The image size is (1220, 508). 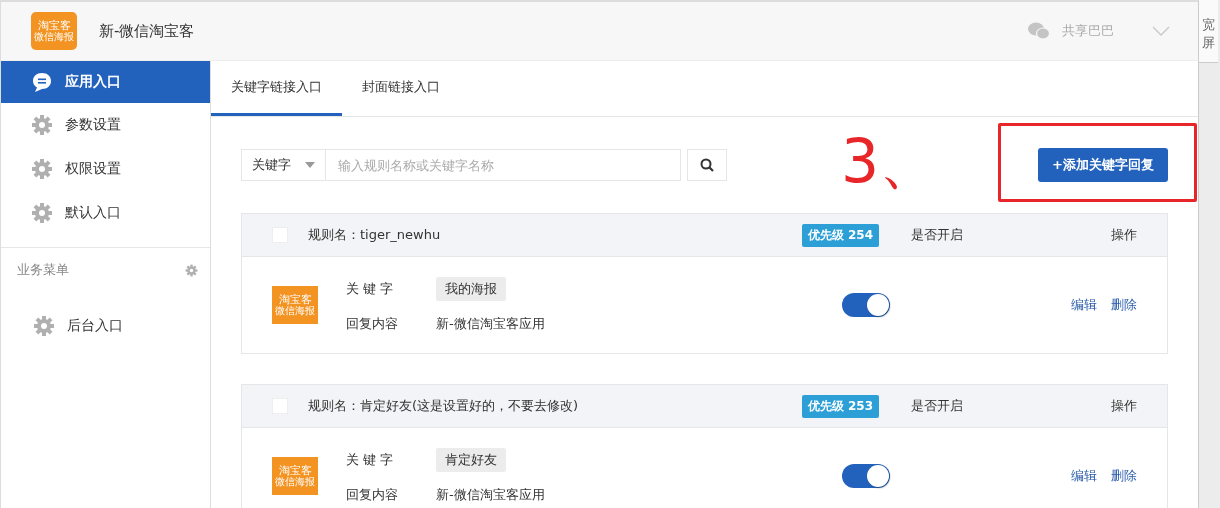 What do you see at coordinates (840, 235) in the screenshot?
I see `priority-badge: 优先级 254` at bounding box center [840, 235].